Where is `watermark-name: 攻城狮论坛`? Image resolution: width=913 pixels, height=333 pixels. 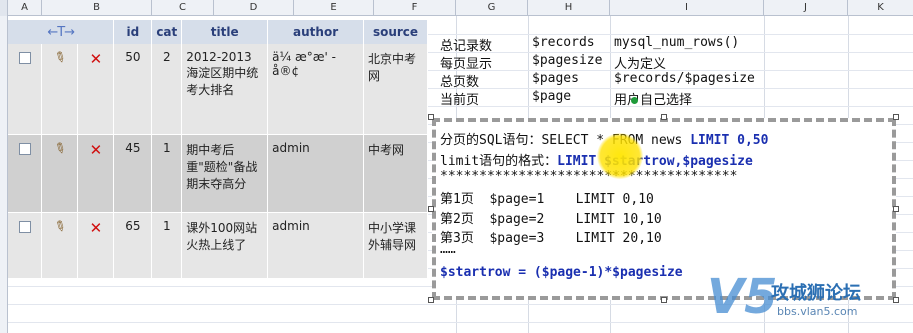
watermark-name: 攻城狮论坛 is located at coordinates (816, 293).